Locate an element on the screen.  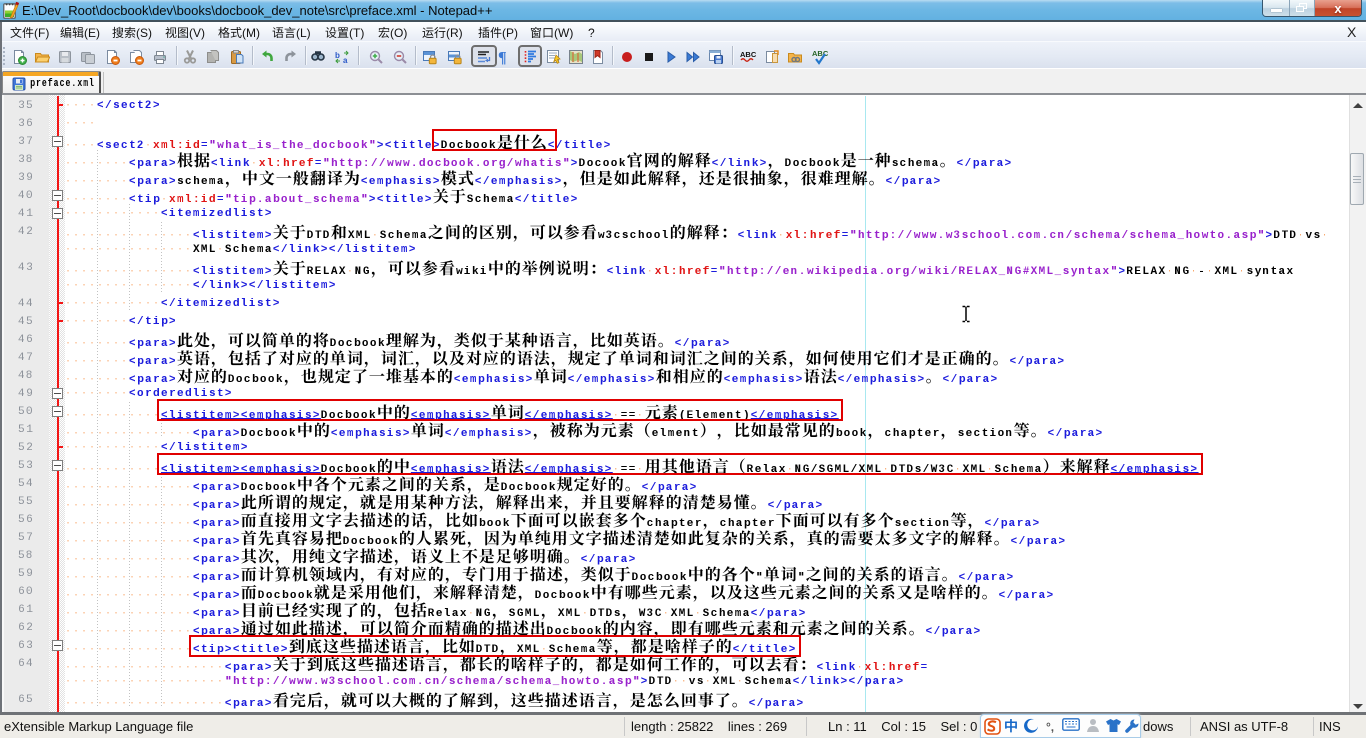
svg-text: b is located at coordinates (337, 55).